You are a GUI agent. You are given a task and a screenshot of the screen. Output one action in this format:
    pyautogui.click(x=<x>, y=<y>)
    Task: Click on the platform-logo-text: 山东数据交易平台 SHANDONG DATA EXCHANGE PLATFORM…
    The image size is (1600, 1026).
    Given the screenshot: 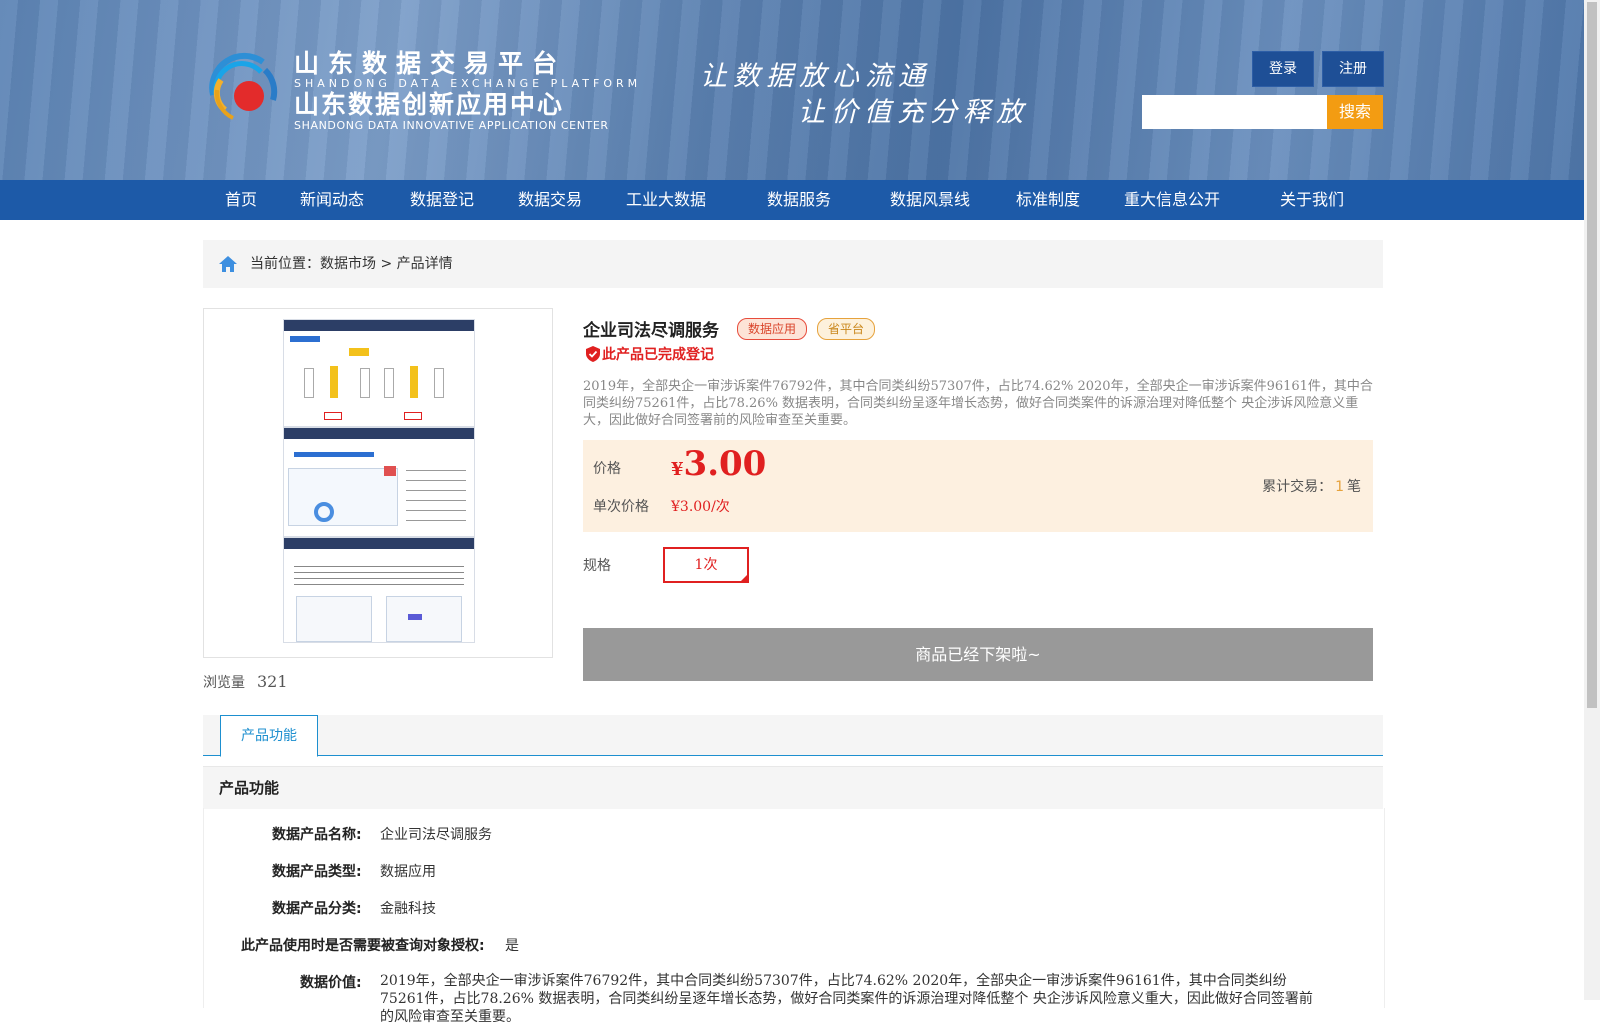 What is the action you would take?
    pyautogui.click(x=467, y=91)
    